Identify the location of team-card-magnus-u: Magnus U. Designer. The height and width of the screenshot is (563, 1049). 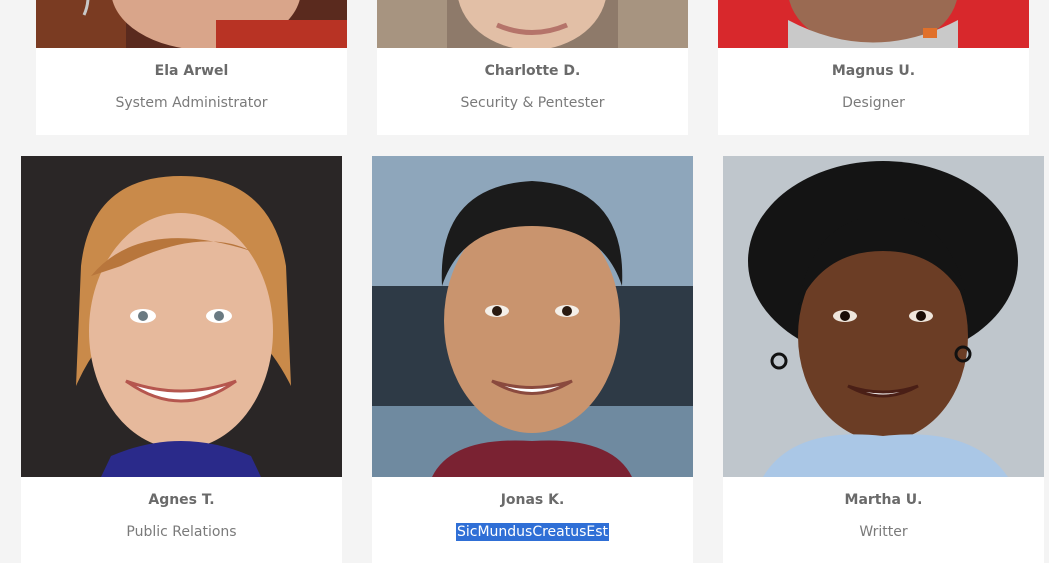
(873, 67).